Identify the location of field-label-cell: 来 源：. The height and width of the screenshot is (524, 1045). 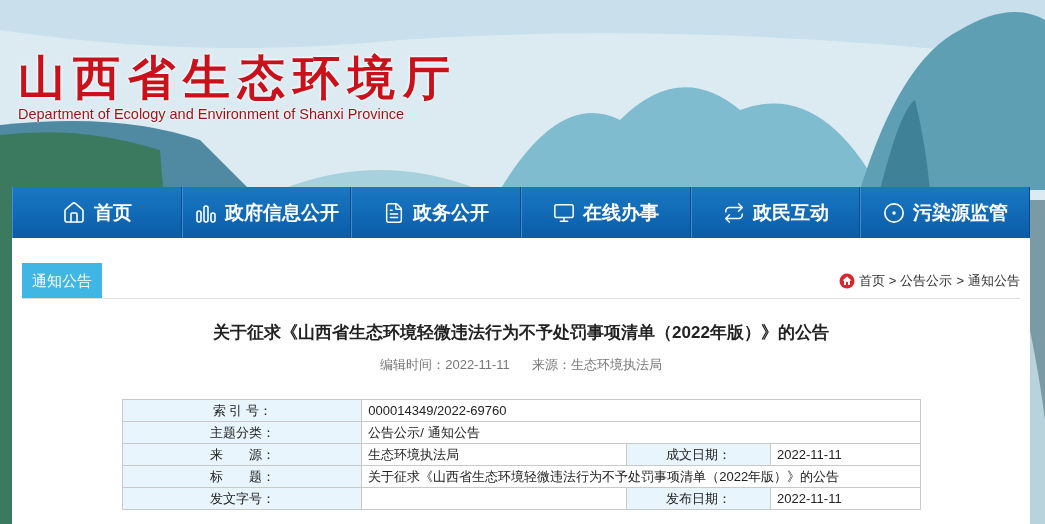
(242, 454).